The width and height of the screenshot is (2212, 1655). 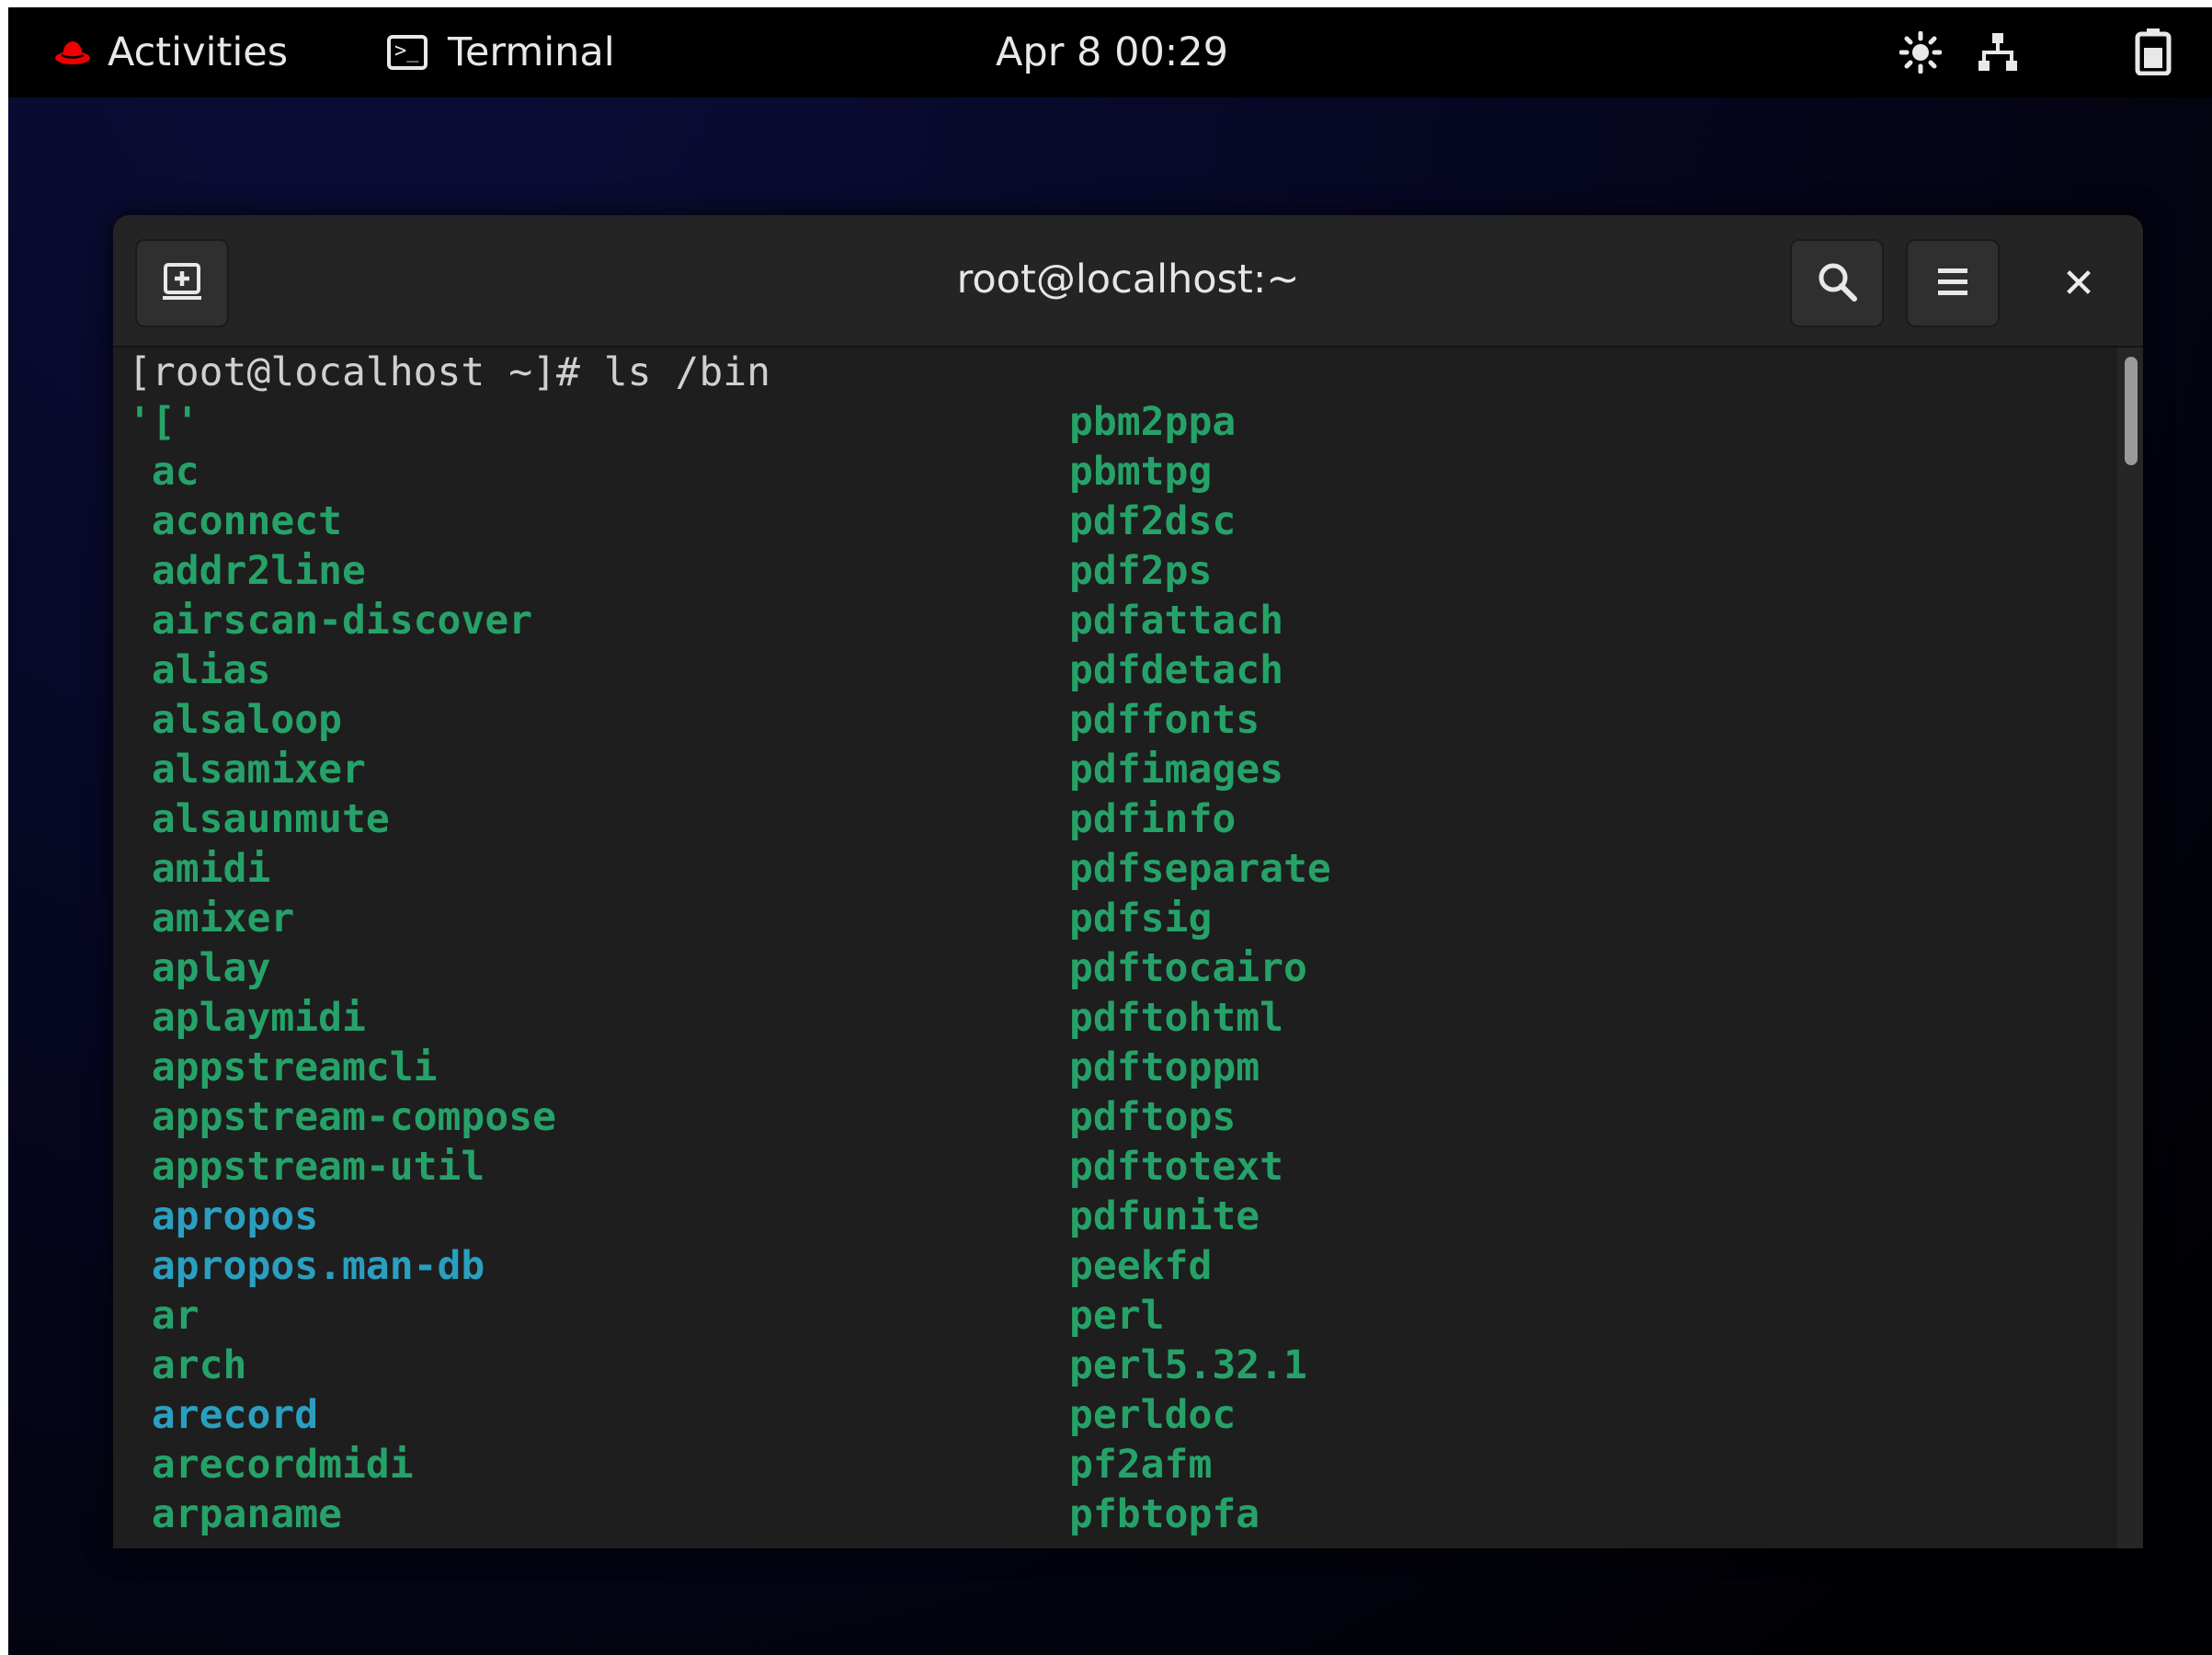 What do you see at coordinates (187, 1365) in the screenshot?
I see `file-entry: arch` at bounding box center [187, 1365].